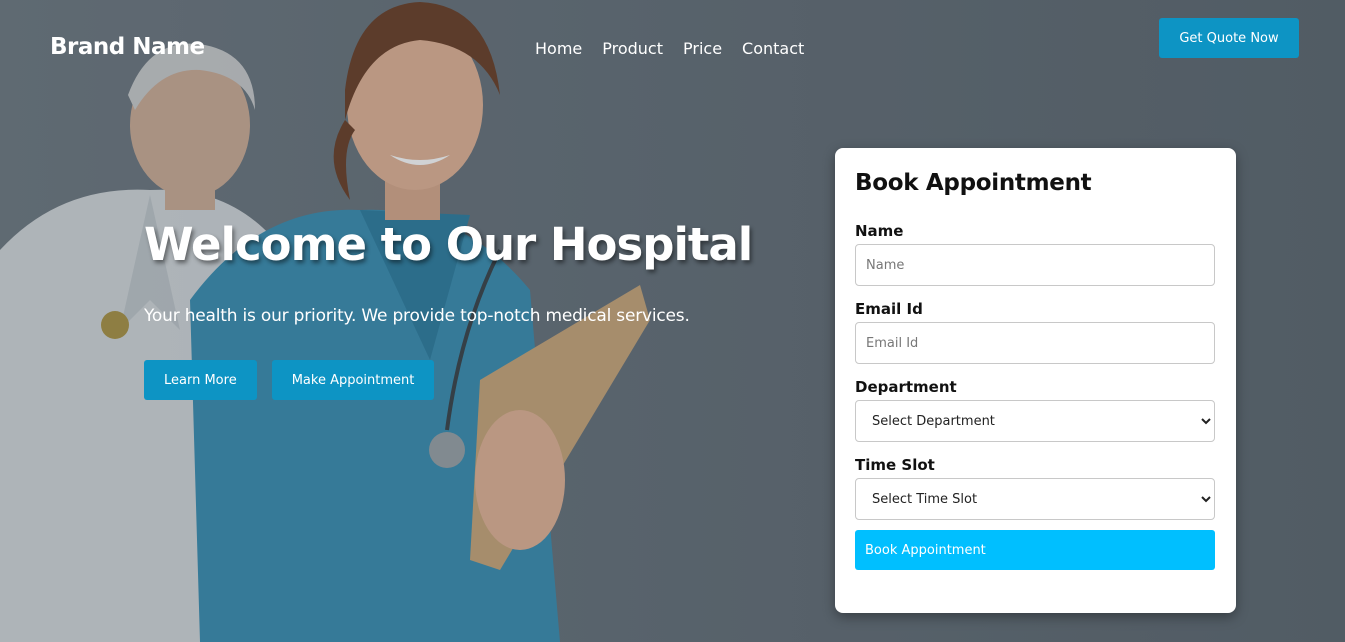 The width and height of the screenshot is (1345, 642). What do you see at coordinates (1229, 38) in the screenshot?
I see `get-quote-button: Get Quote Now` at bounding box center [1229, 38].